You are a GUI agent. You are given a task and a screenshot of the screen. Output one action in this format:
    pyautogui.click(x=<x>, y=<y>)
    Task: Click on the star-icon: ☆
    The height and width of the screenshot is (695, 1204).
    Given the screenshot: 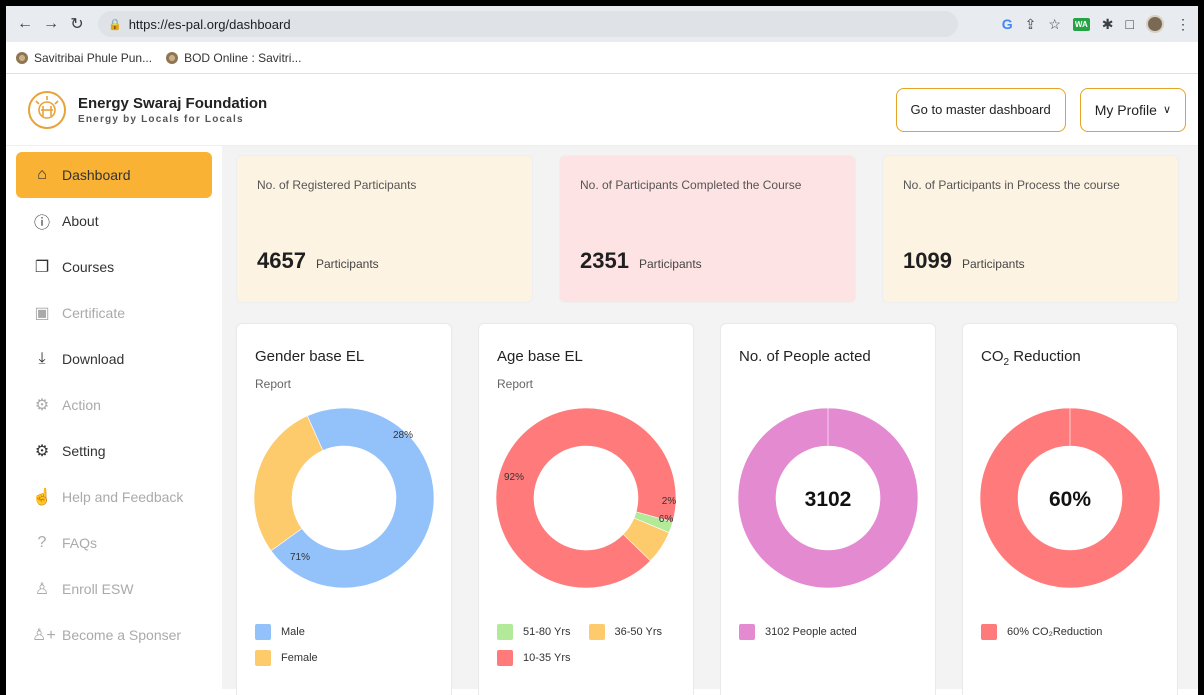 What is the action you would take?
    pyautogui.click(x=1054, y=24)
    